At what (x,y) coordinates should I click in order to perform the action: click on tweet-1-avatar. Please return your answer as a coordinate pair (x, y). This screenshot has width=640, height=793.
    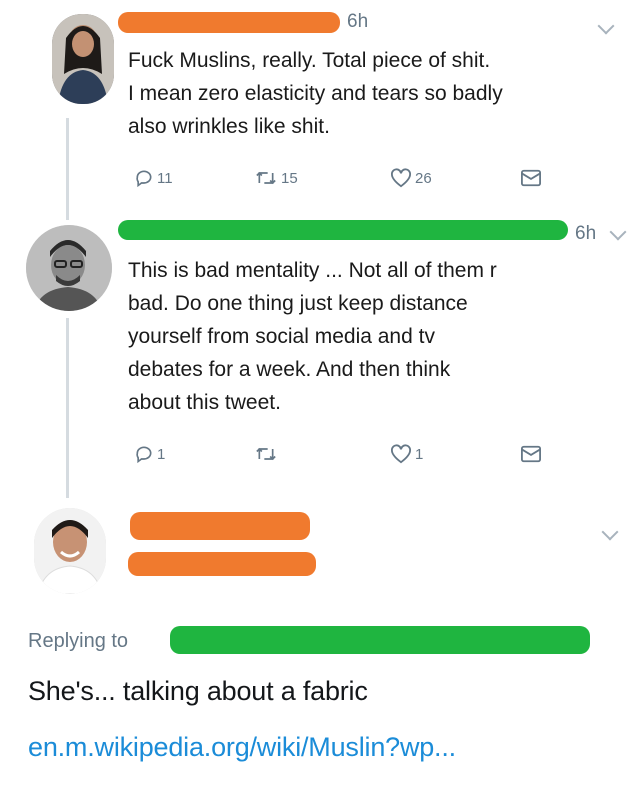
    Looking at the image, I should click on (83, 59).